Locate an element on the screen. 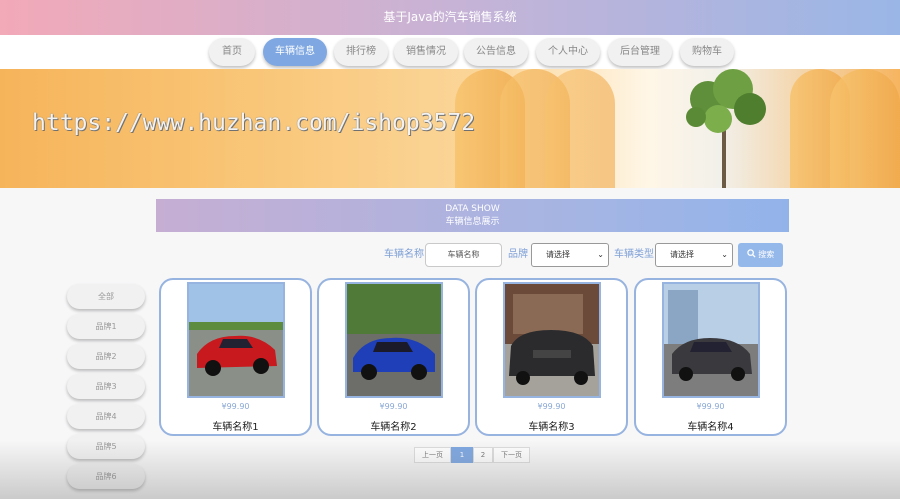  brand-filter-all: 全部 is located at coordinates (106, 296).